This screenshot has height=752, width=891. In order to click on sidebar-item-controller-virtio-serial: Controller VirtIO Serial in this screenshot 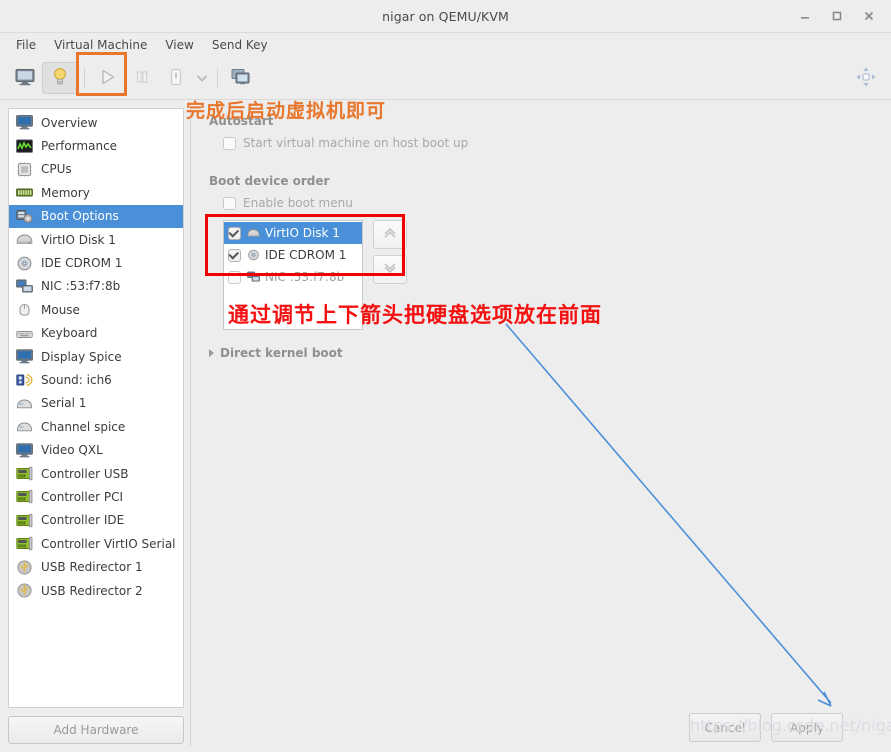, I will do `click(96, 543)`.